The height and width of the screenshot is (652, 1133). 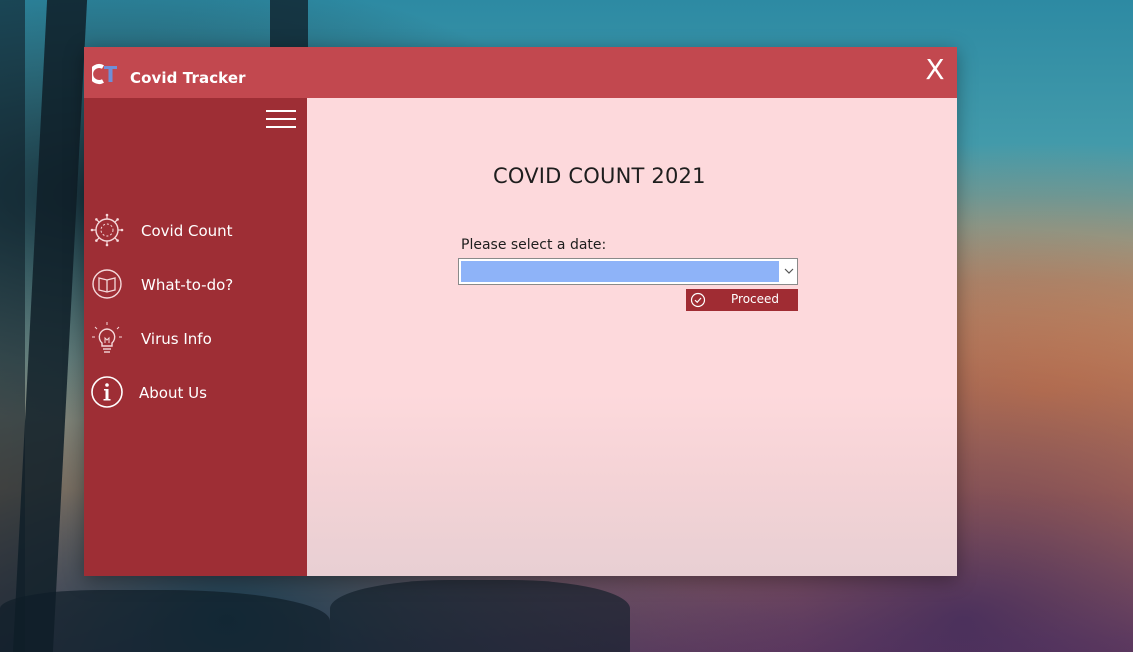 I want to click on sidebar-item-covid-count: Covid Count, so click(x=195, y=231).